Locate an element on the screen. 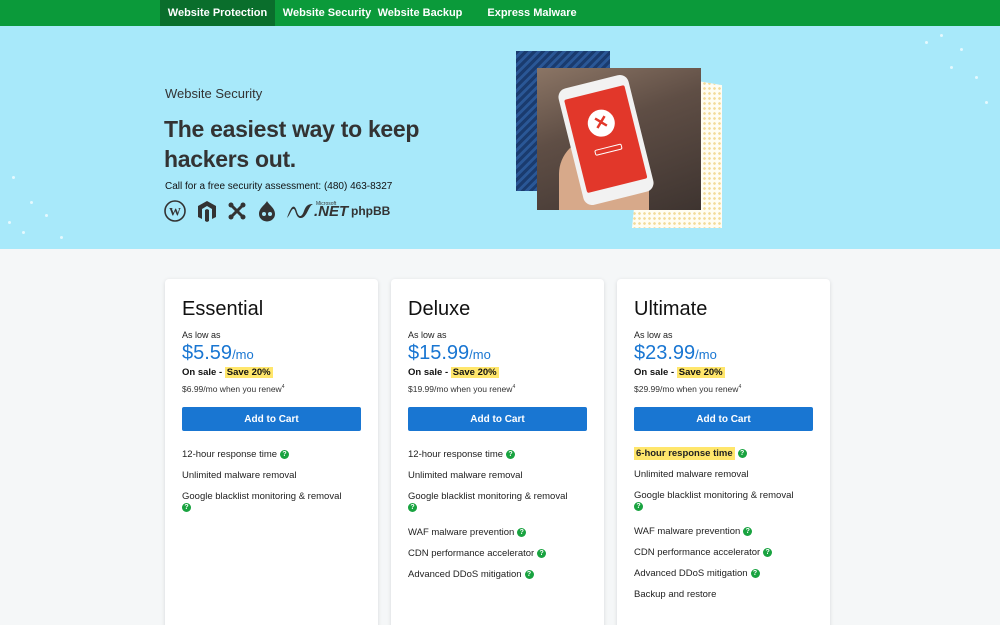 The height and width of the screenshot is (625, 1000). phpbb-label: phpBB is located at coordinates (371, 211).